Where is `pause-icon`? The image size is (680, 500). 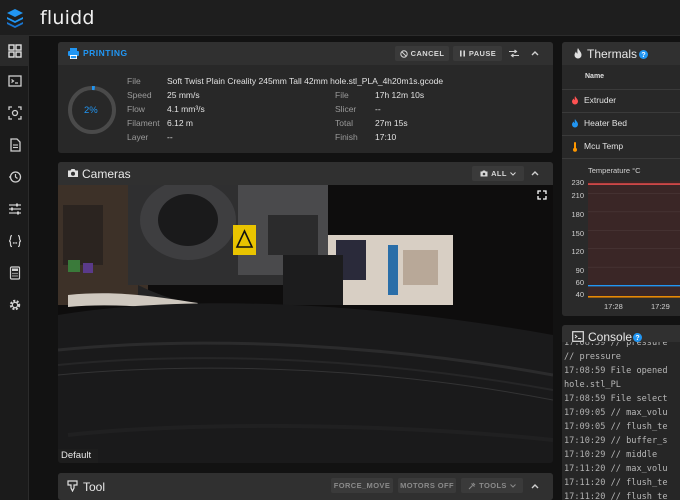 pause-icon is located at coordinates (462, 53).